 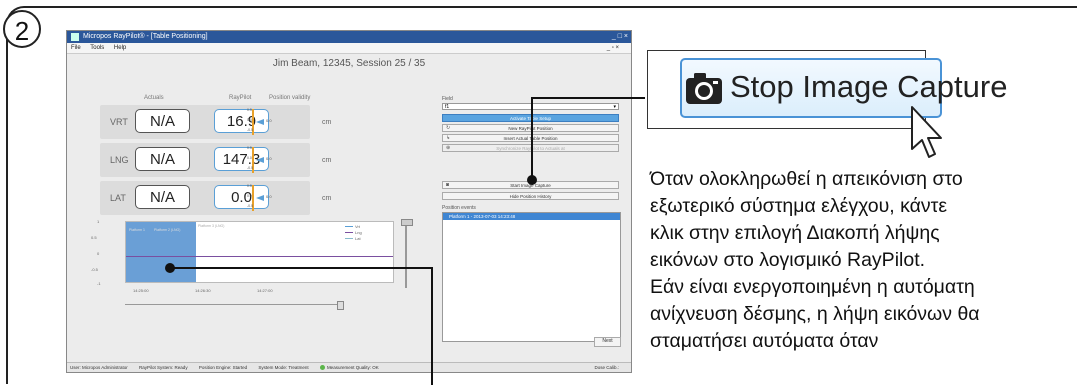 What do you see at coordinates (145, 36) in the screenshot?
I see `window-title: Micropos RayPilot® - [Table Positioning]` at bounding box center [145, 36].